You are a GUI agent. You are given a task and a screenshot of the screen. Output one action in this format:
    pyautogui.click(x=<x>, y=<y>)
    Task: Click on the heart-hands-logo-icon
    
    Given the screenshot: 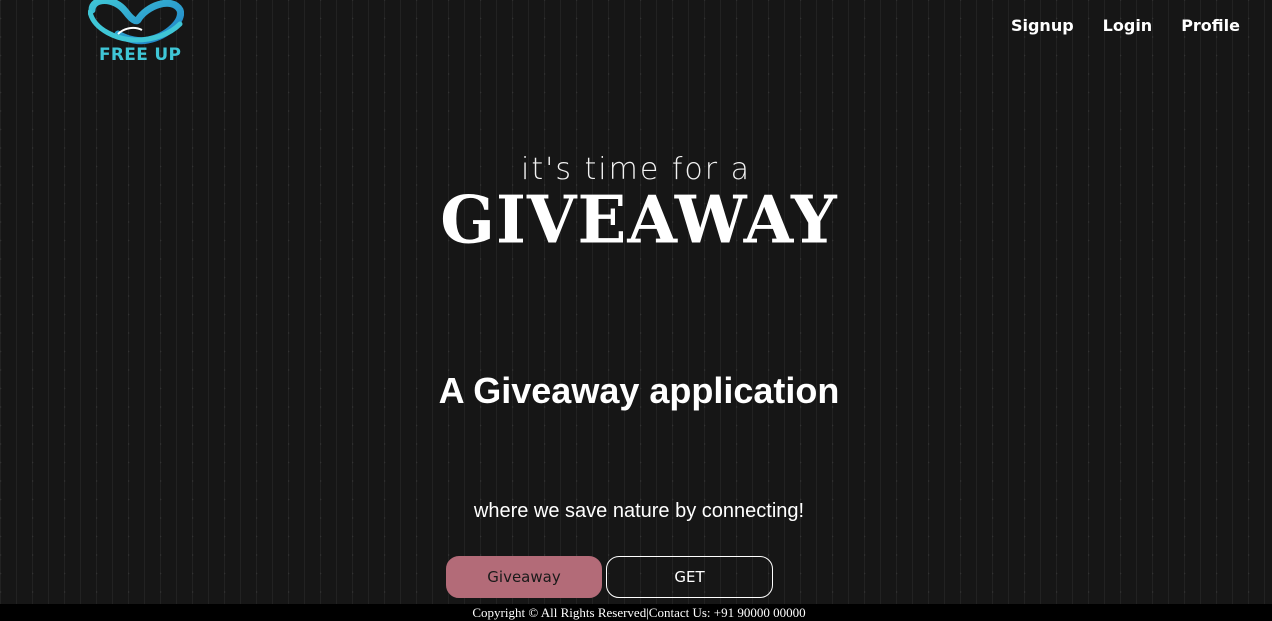 What is the action you would take?
    pyautogui.click(x=136, y=22)
    